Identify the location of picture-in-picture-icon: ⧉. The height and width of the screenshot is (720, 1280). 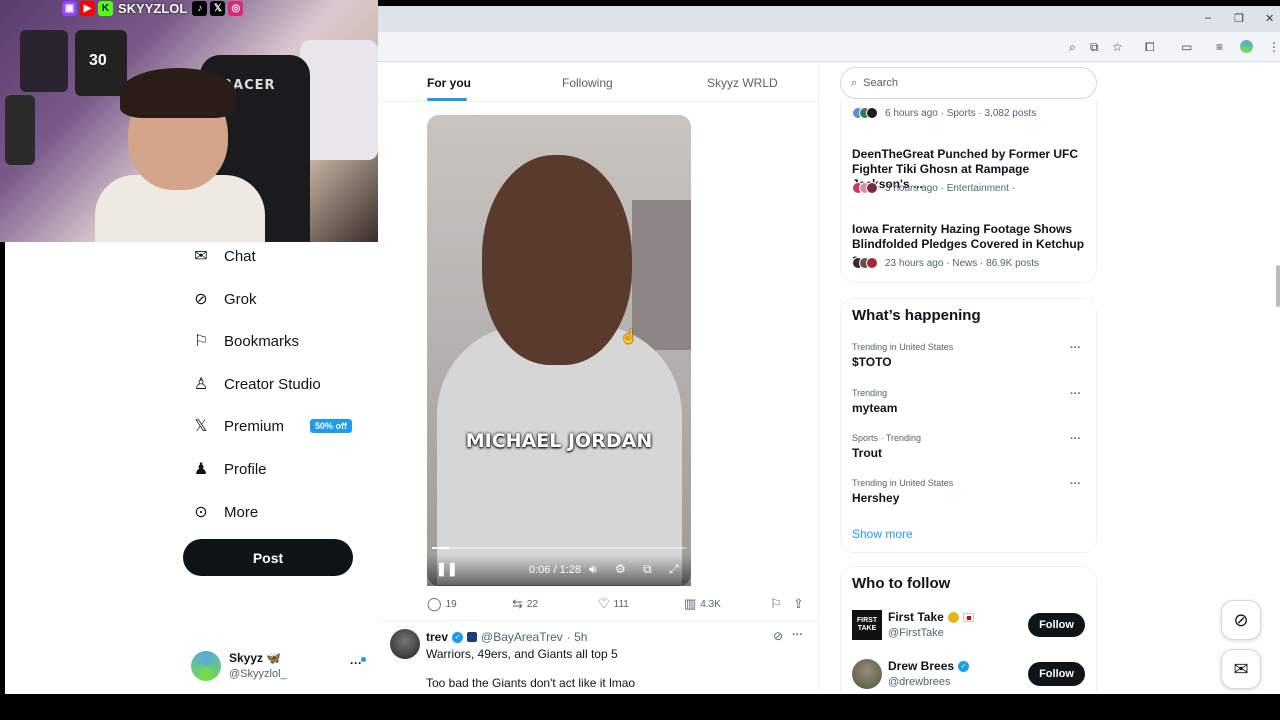
(647, 569).